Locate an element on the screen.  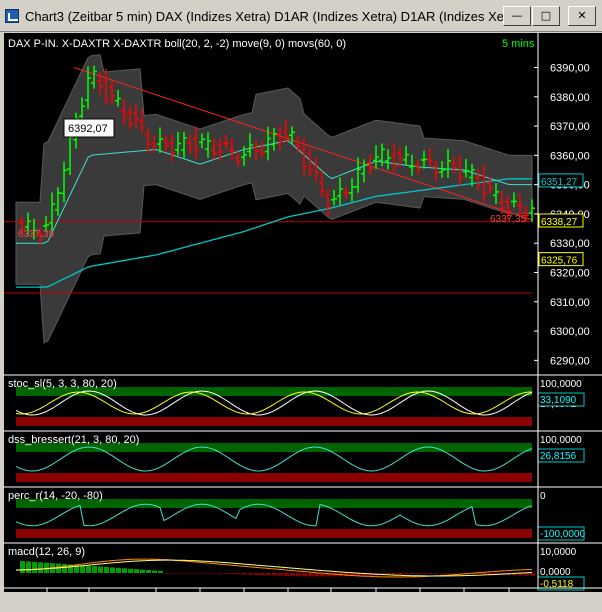
price-tag-label: 6338,27 is located at coordinates (559, 222).